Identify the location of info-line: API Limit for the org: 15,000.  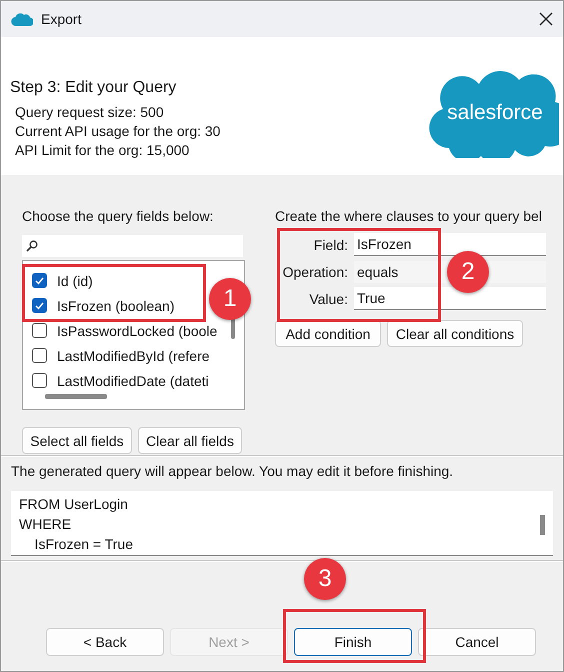
(102, 150).